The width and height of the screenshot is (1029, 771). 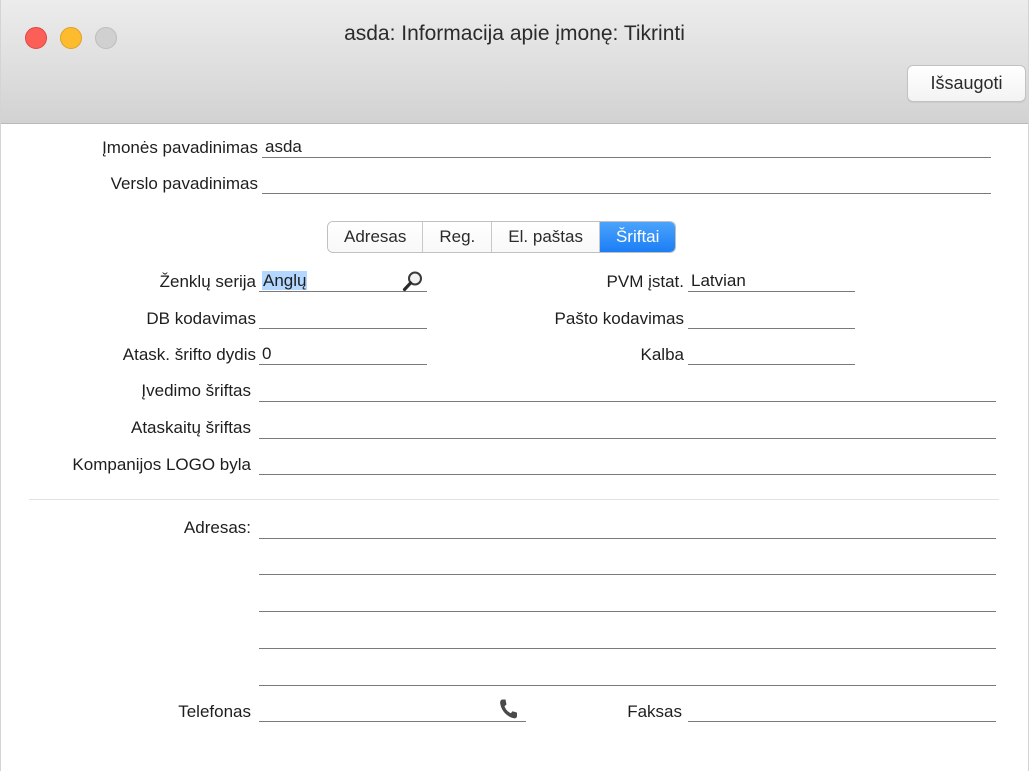 I want to click on business-name-input, so click(x=626, y=183).